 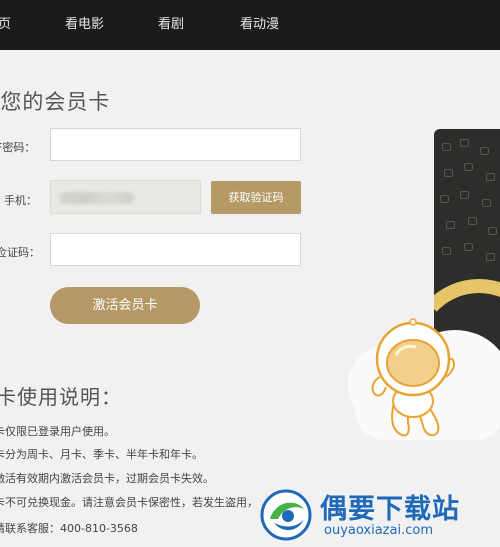 What do you see at coordinates (129, 502) in the screenshot?
I see `instruction-line: 卡不可兑换现金。请注意会员卡保密性，若发生盗用，` at bounding box center [129, 502].